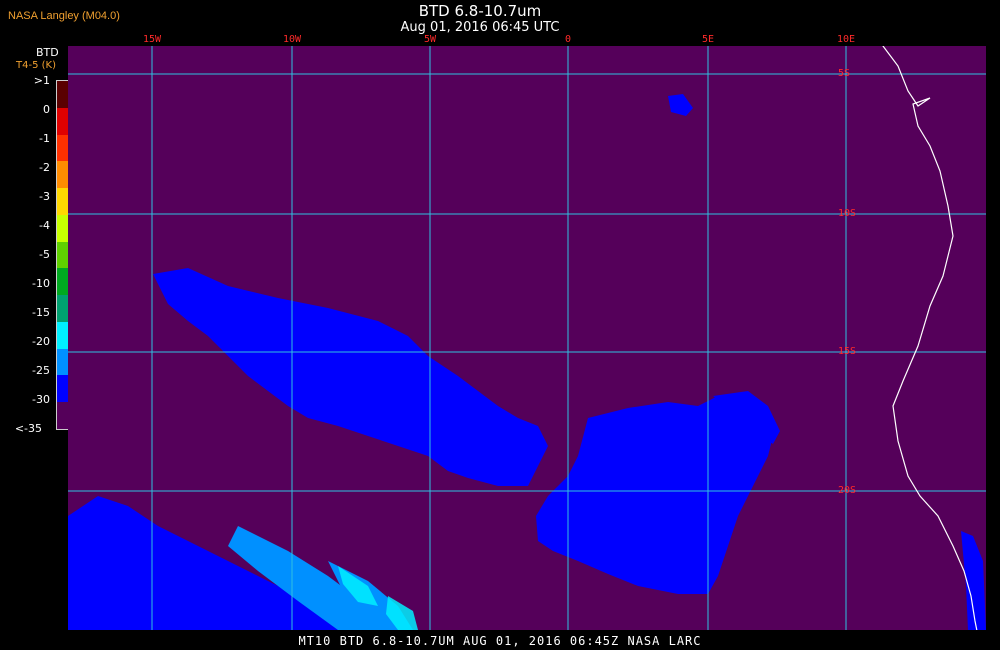  I want to click on legend-label: -30, so click(41, 399).